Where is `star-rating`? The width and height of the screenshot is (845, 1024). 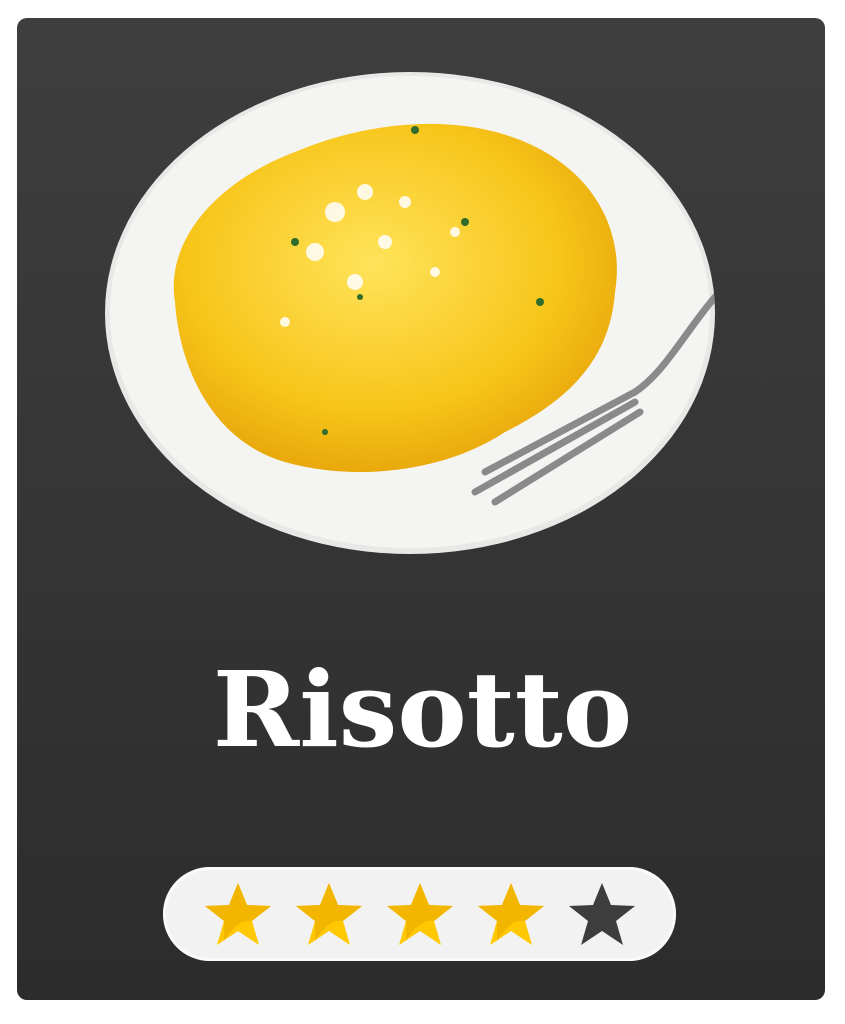
star-rating is located at coordinates (419, 914).